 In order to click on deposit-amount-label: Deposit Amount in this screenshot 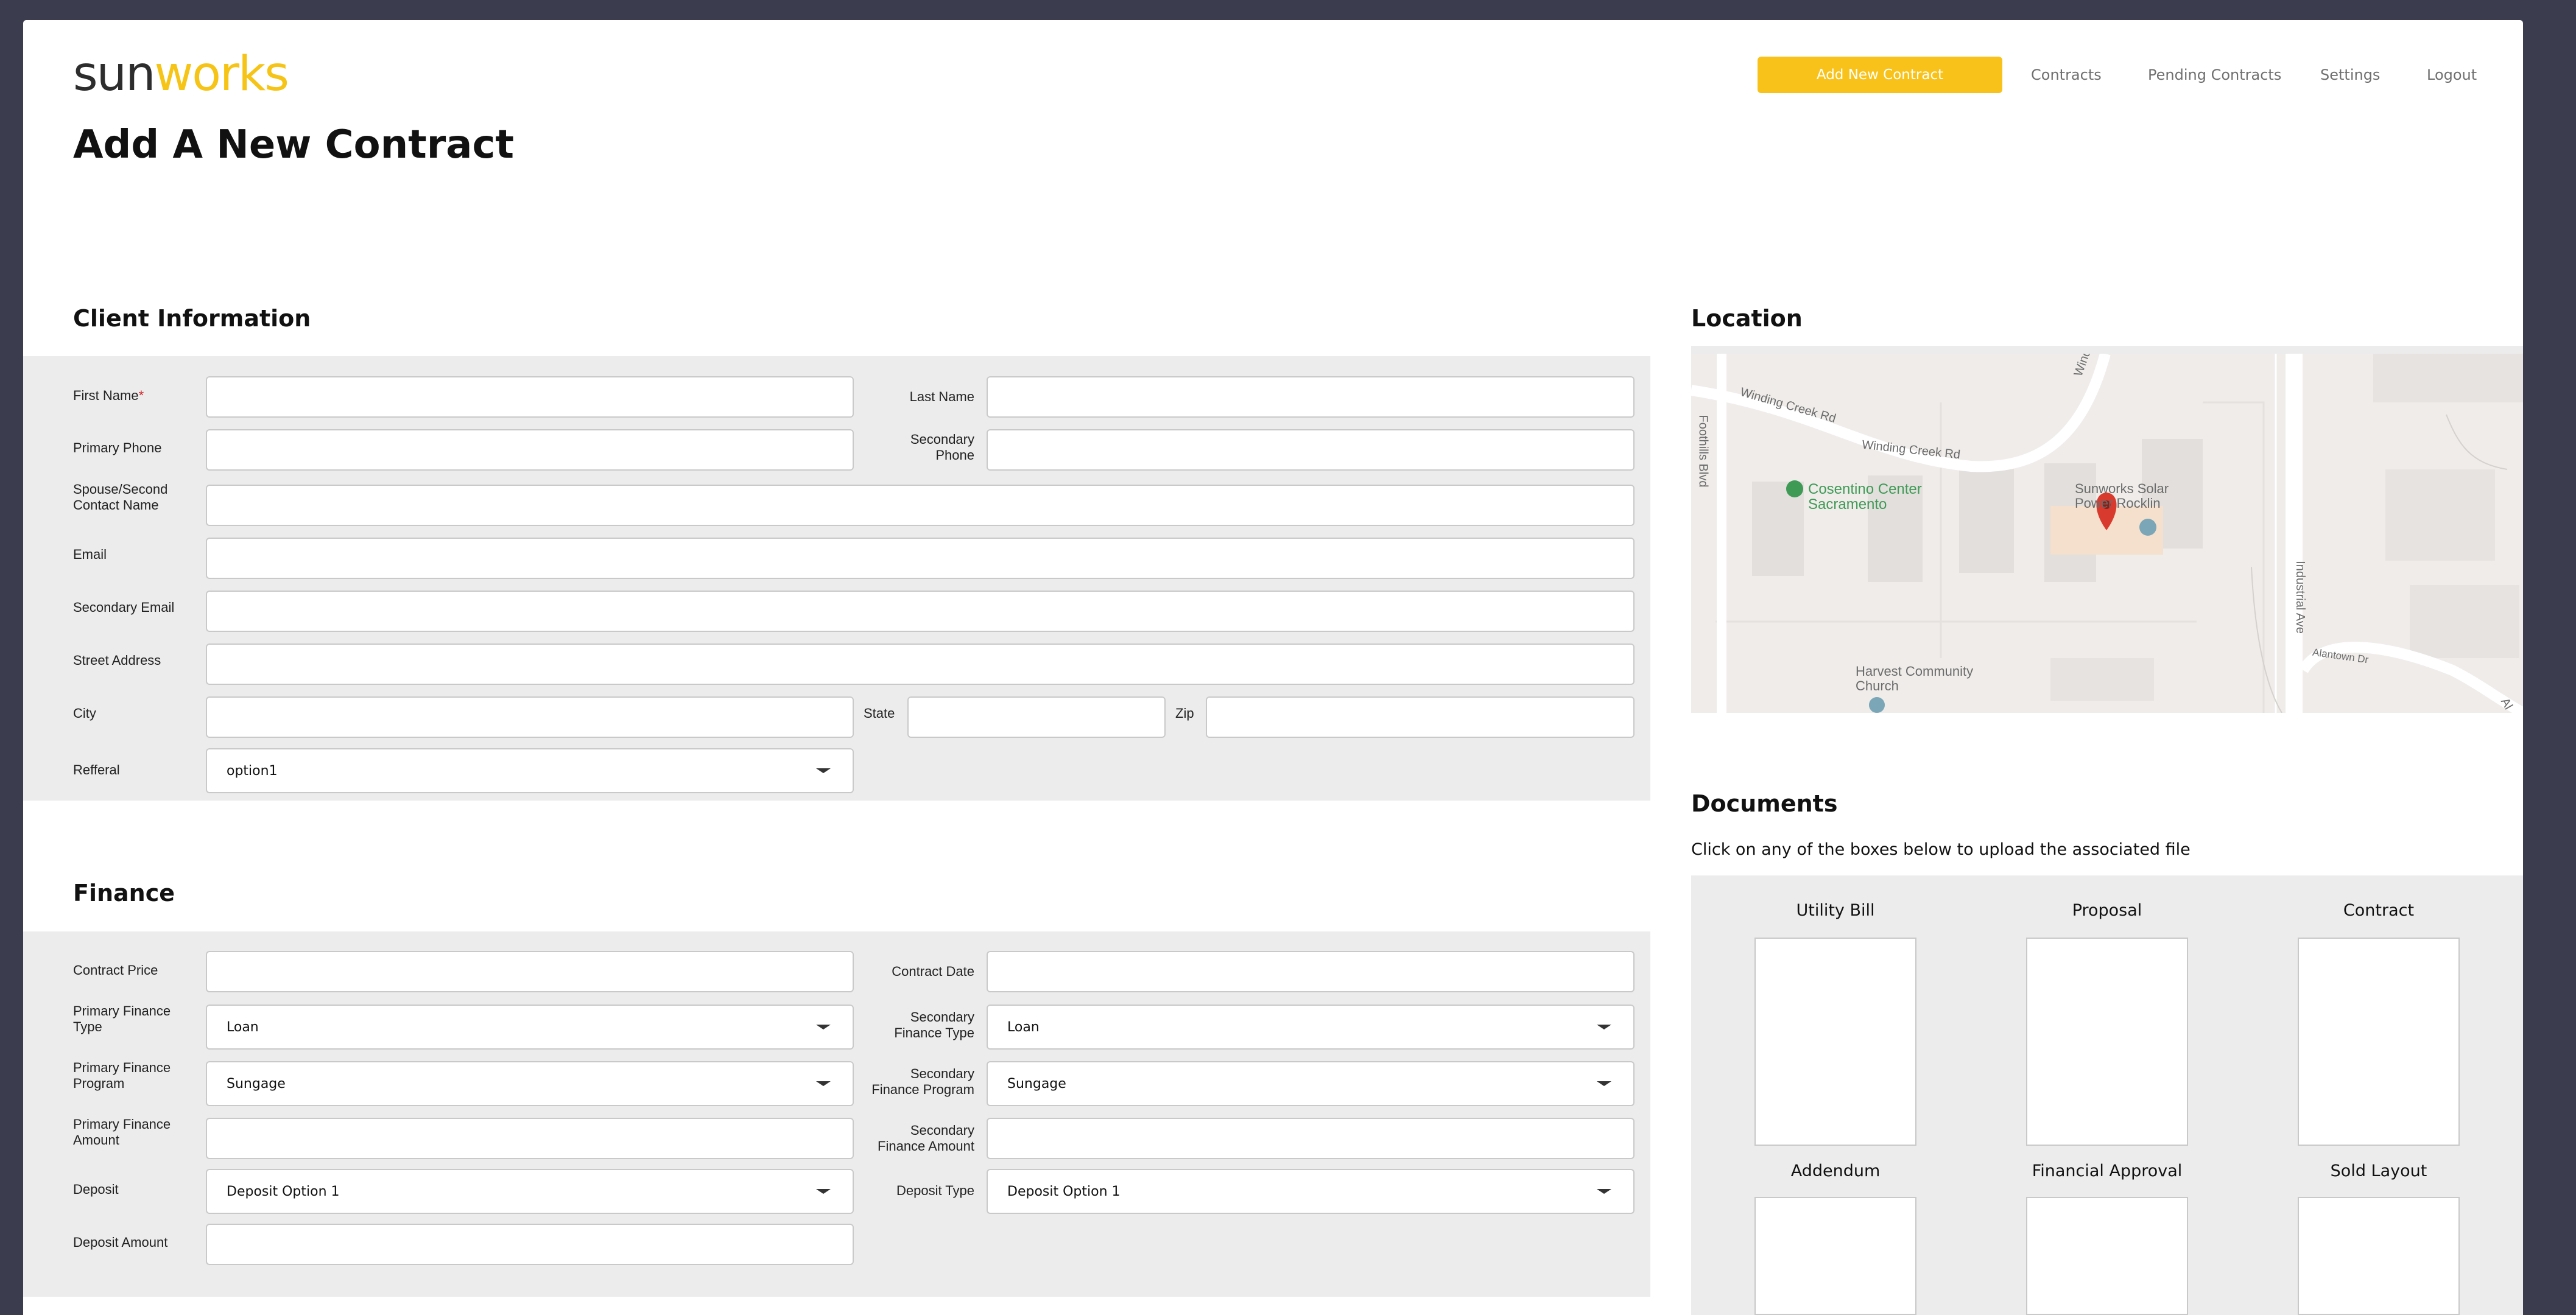, I will do `click(120, 1242)`.